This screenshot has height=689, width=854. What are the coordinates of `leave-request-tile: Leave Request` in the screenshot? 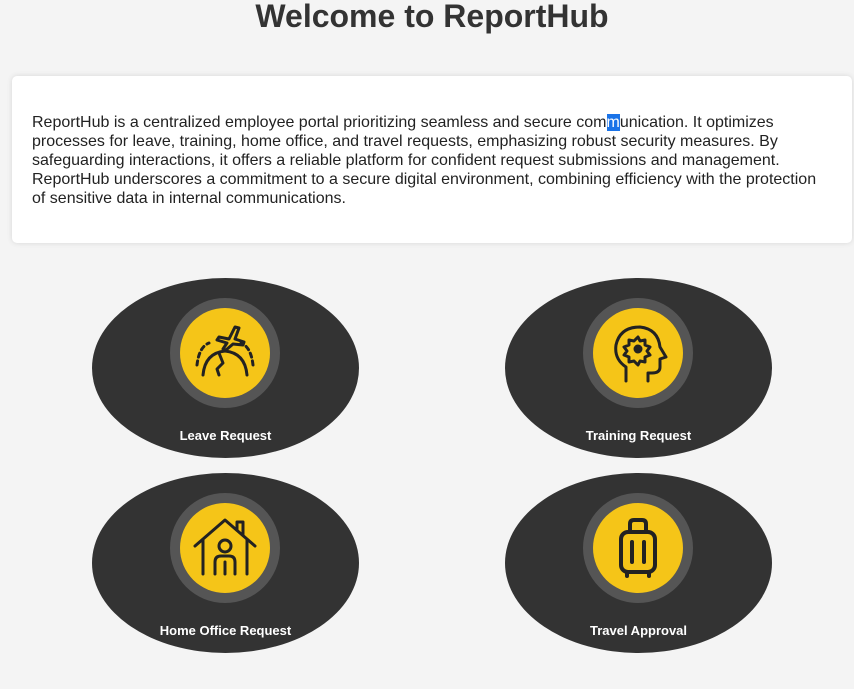 It's located at (225, 368).